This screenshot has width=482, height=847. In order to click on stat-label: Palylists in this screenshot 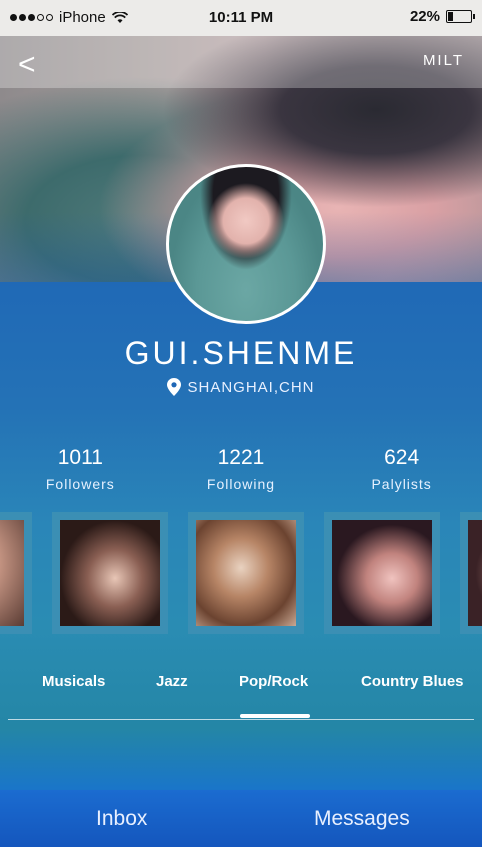, I will do `click(401, 484)`.